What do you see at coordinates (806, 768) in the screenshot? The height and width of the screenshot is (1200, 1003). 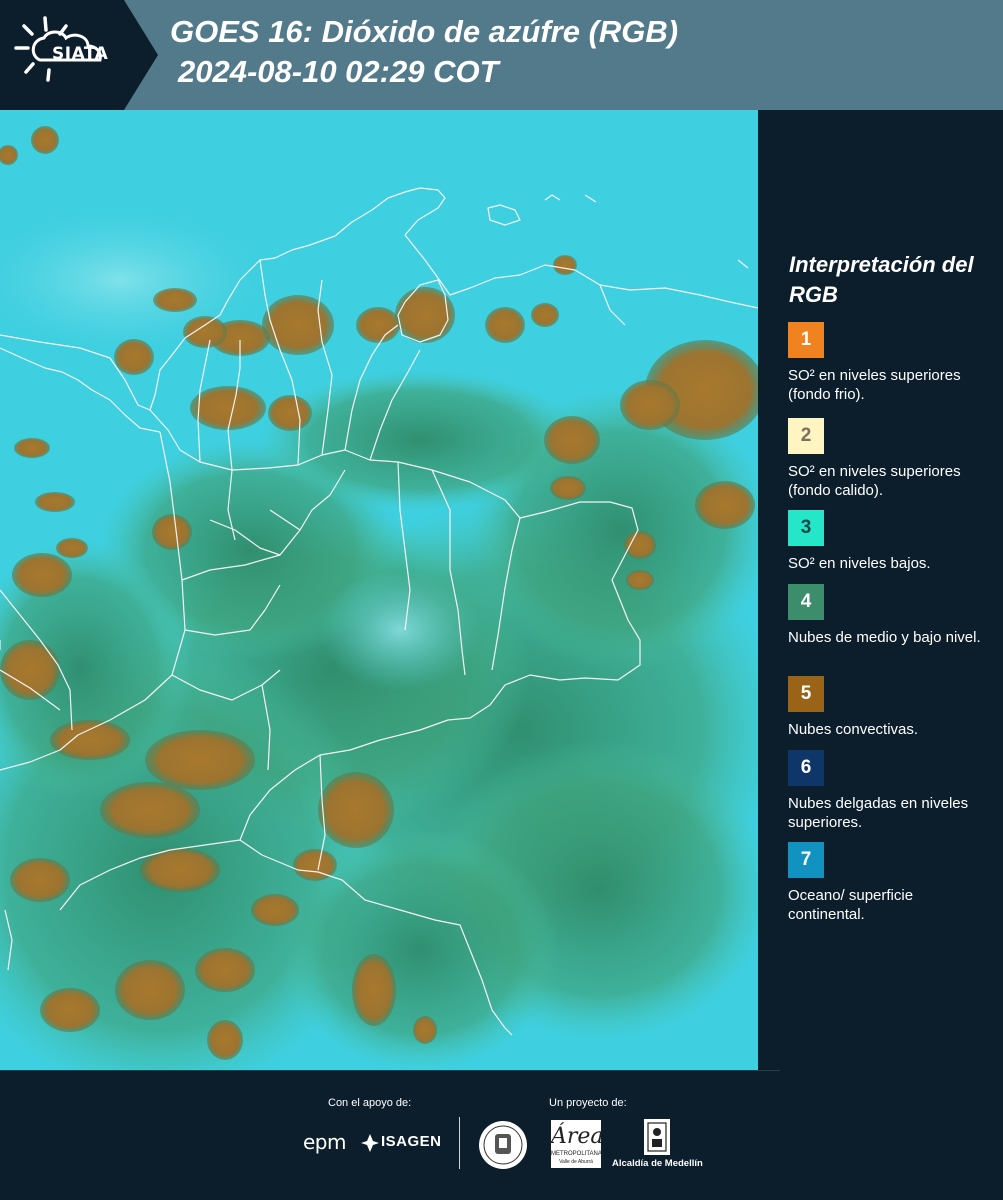 I see `legend-swatch: 6` at bounding box center [806, 768].